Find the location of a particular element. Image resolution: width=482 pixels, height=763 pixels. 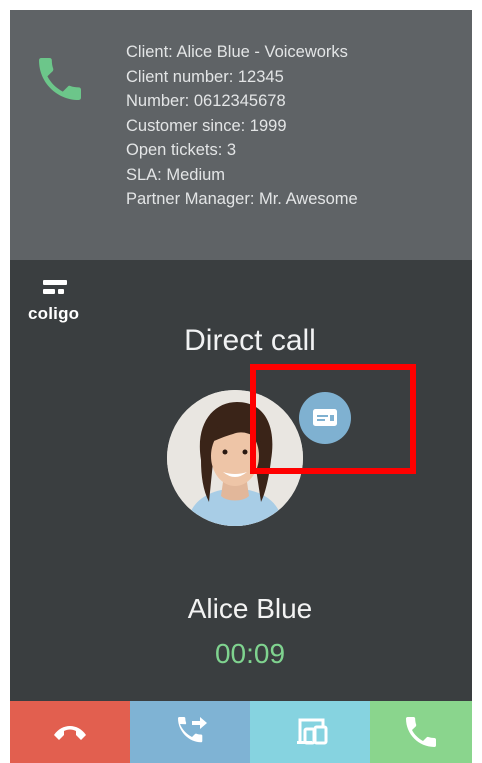

call-button is located at coordinates (421, 732).